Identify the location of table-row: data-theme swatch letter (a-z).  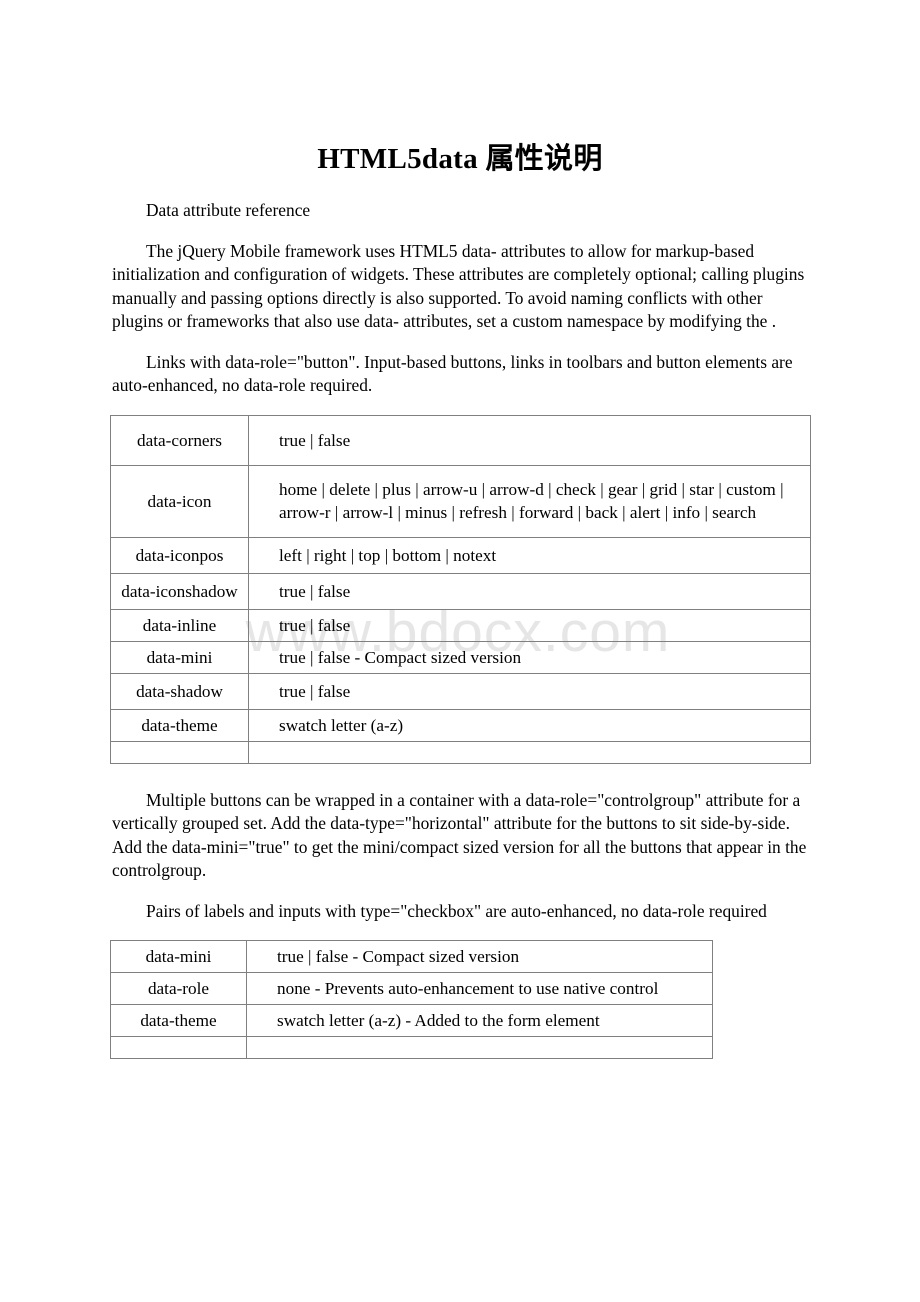
(460, 725).